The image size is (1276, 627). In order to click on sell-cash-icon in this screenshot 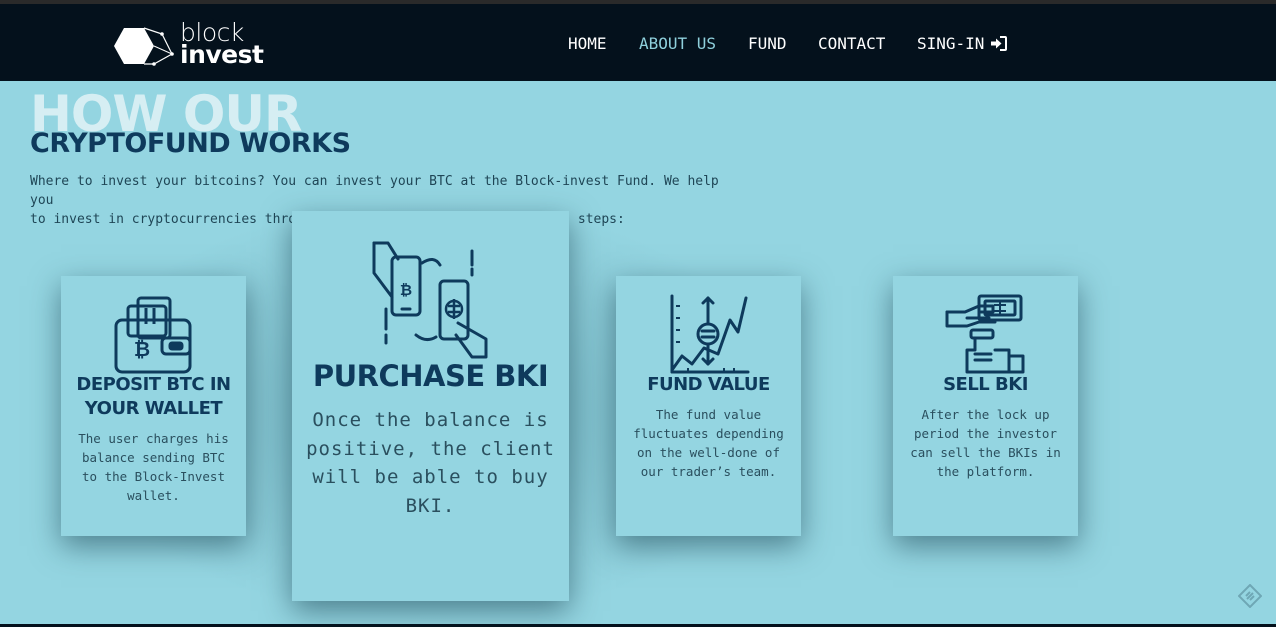, I will do `click(985, 334)`.